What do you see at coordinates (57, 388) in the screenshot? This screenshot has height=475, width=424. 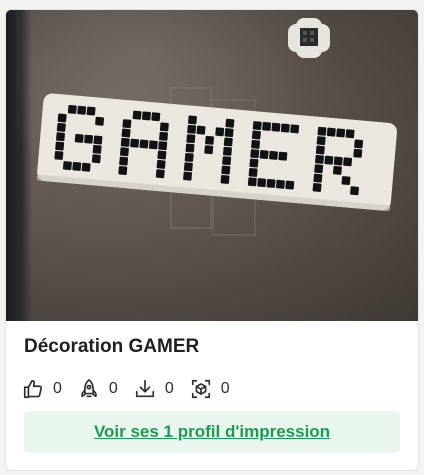 I see `likes-count: 0` at bounding box center [57, 388].